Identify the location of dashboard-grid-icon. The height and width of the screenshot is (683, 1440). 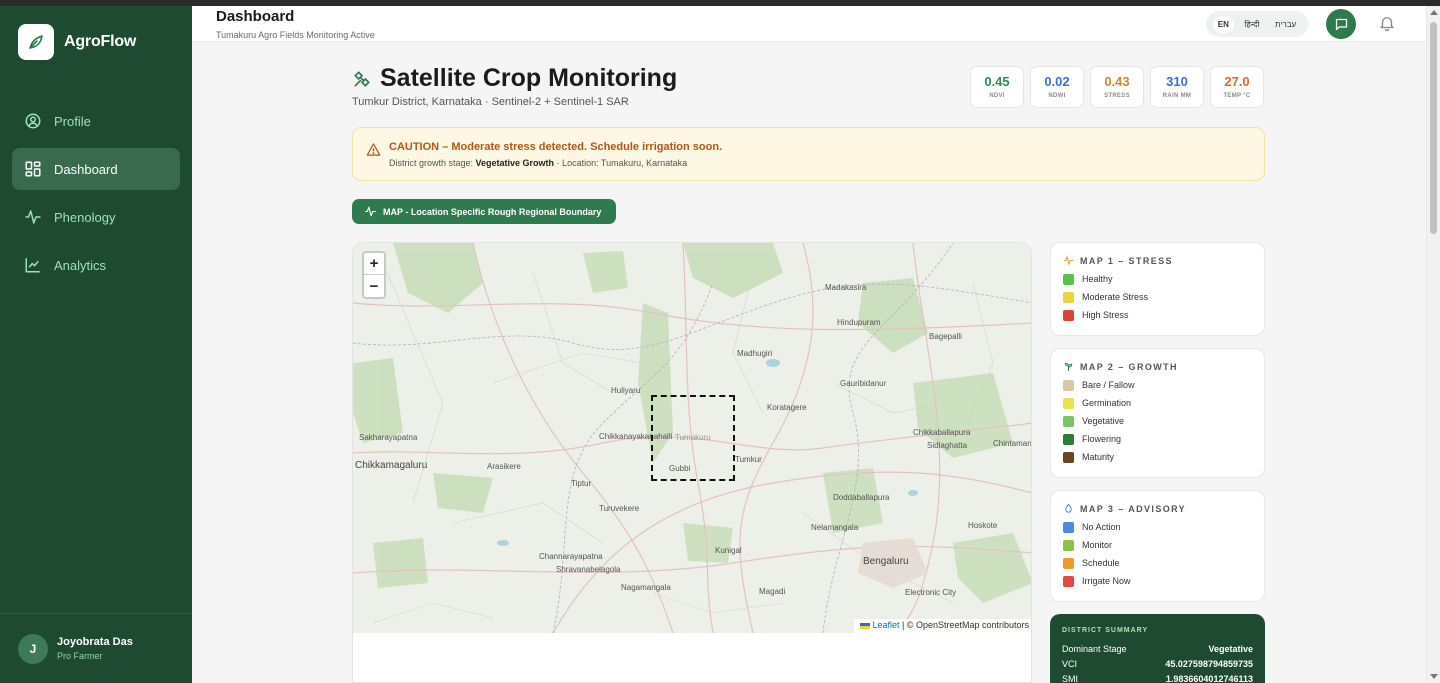
(33, 169).